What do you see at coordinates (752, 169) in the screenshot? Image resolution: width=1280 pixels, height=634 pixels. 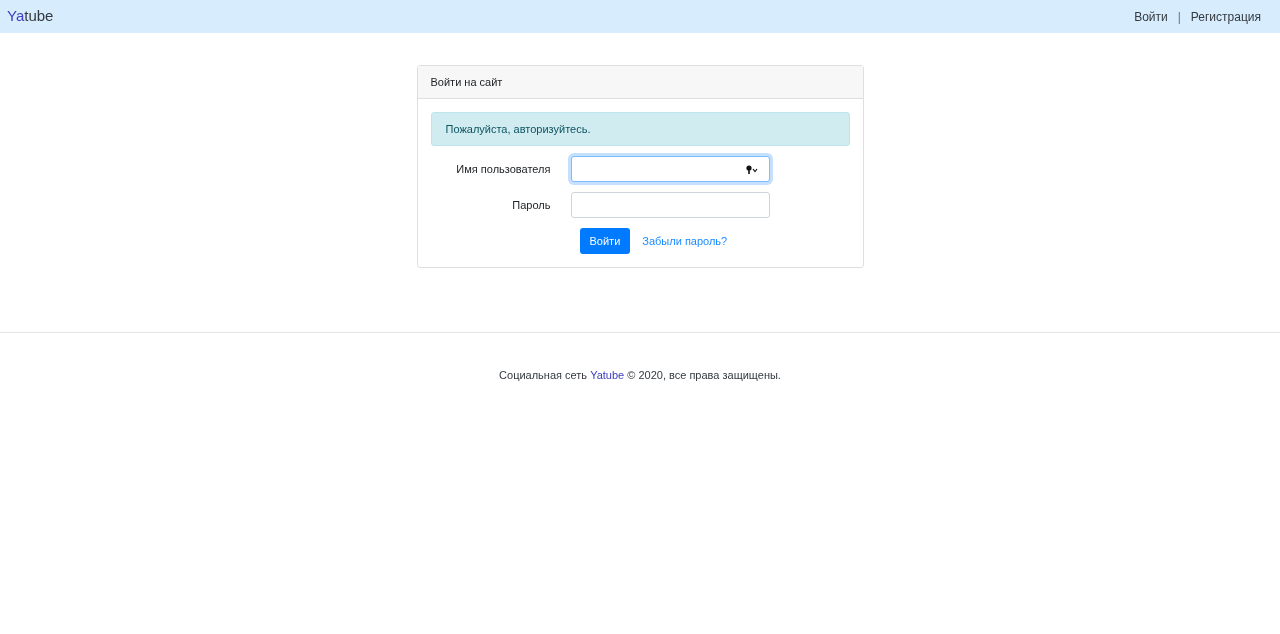 I see `key-dropdown-icon` at bounding box center [752, 169].